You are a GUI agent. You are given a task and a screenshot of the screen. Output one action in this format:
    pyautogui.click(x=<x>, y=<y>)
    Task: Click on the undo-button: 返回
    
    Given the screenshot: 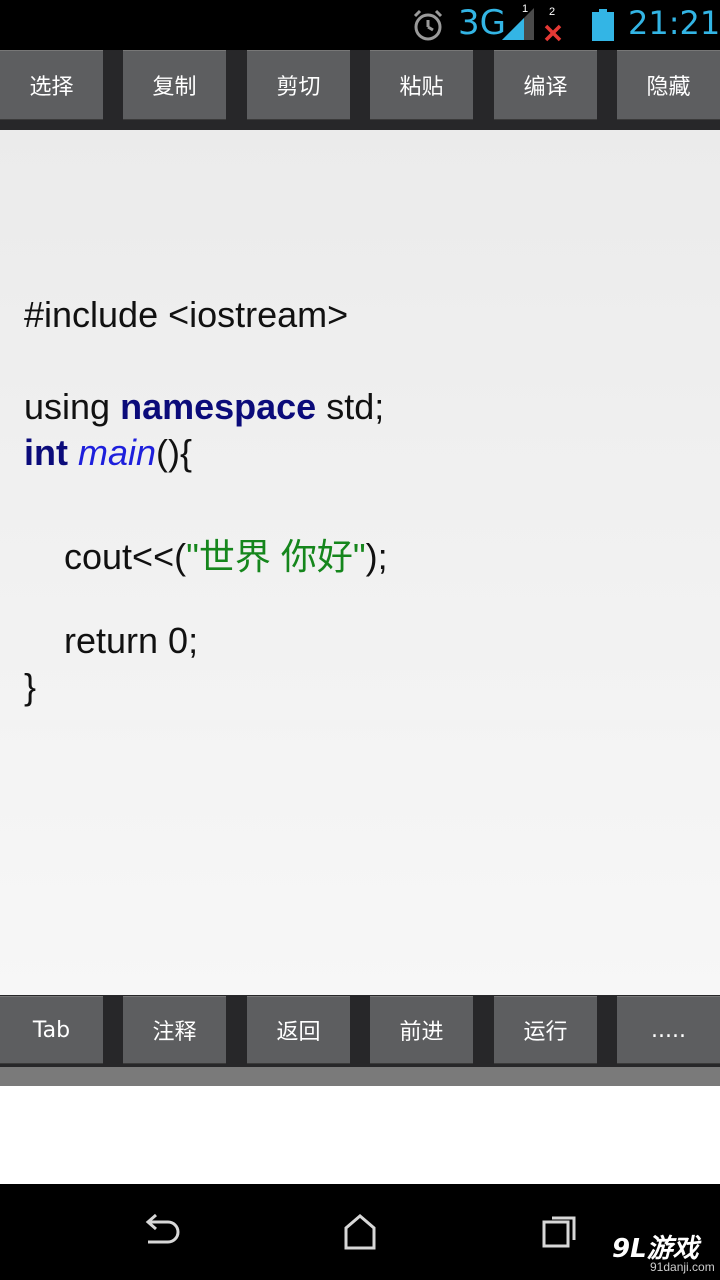 What is the action you would take?
    pyautogui.click(x=298, y=1030)
    